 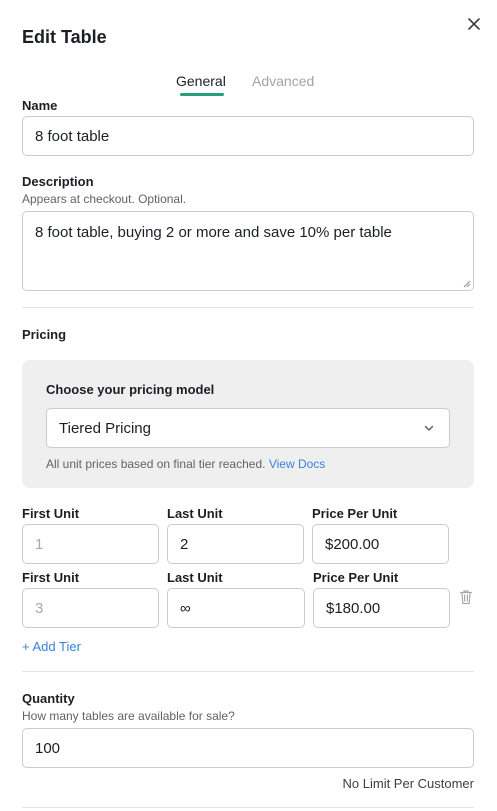 I want to click on tier-2-first-unit-input: 3, so click(x=90, y=608).